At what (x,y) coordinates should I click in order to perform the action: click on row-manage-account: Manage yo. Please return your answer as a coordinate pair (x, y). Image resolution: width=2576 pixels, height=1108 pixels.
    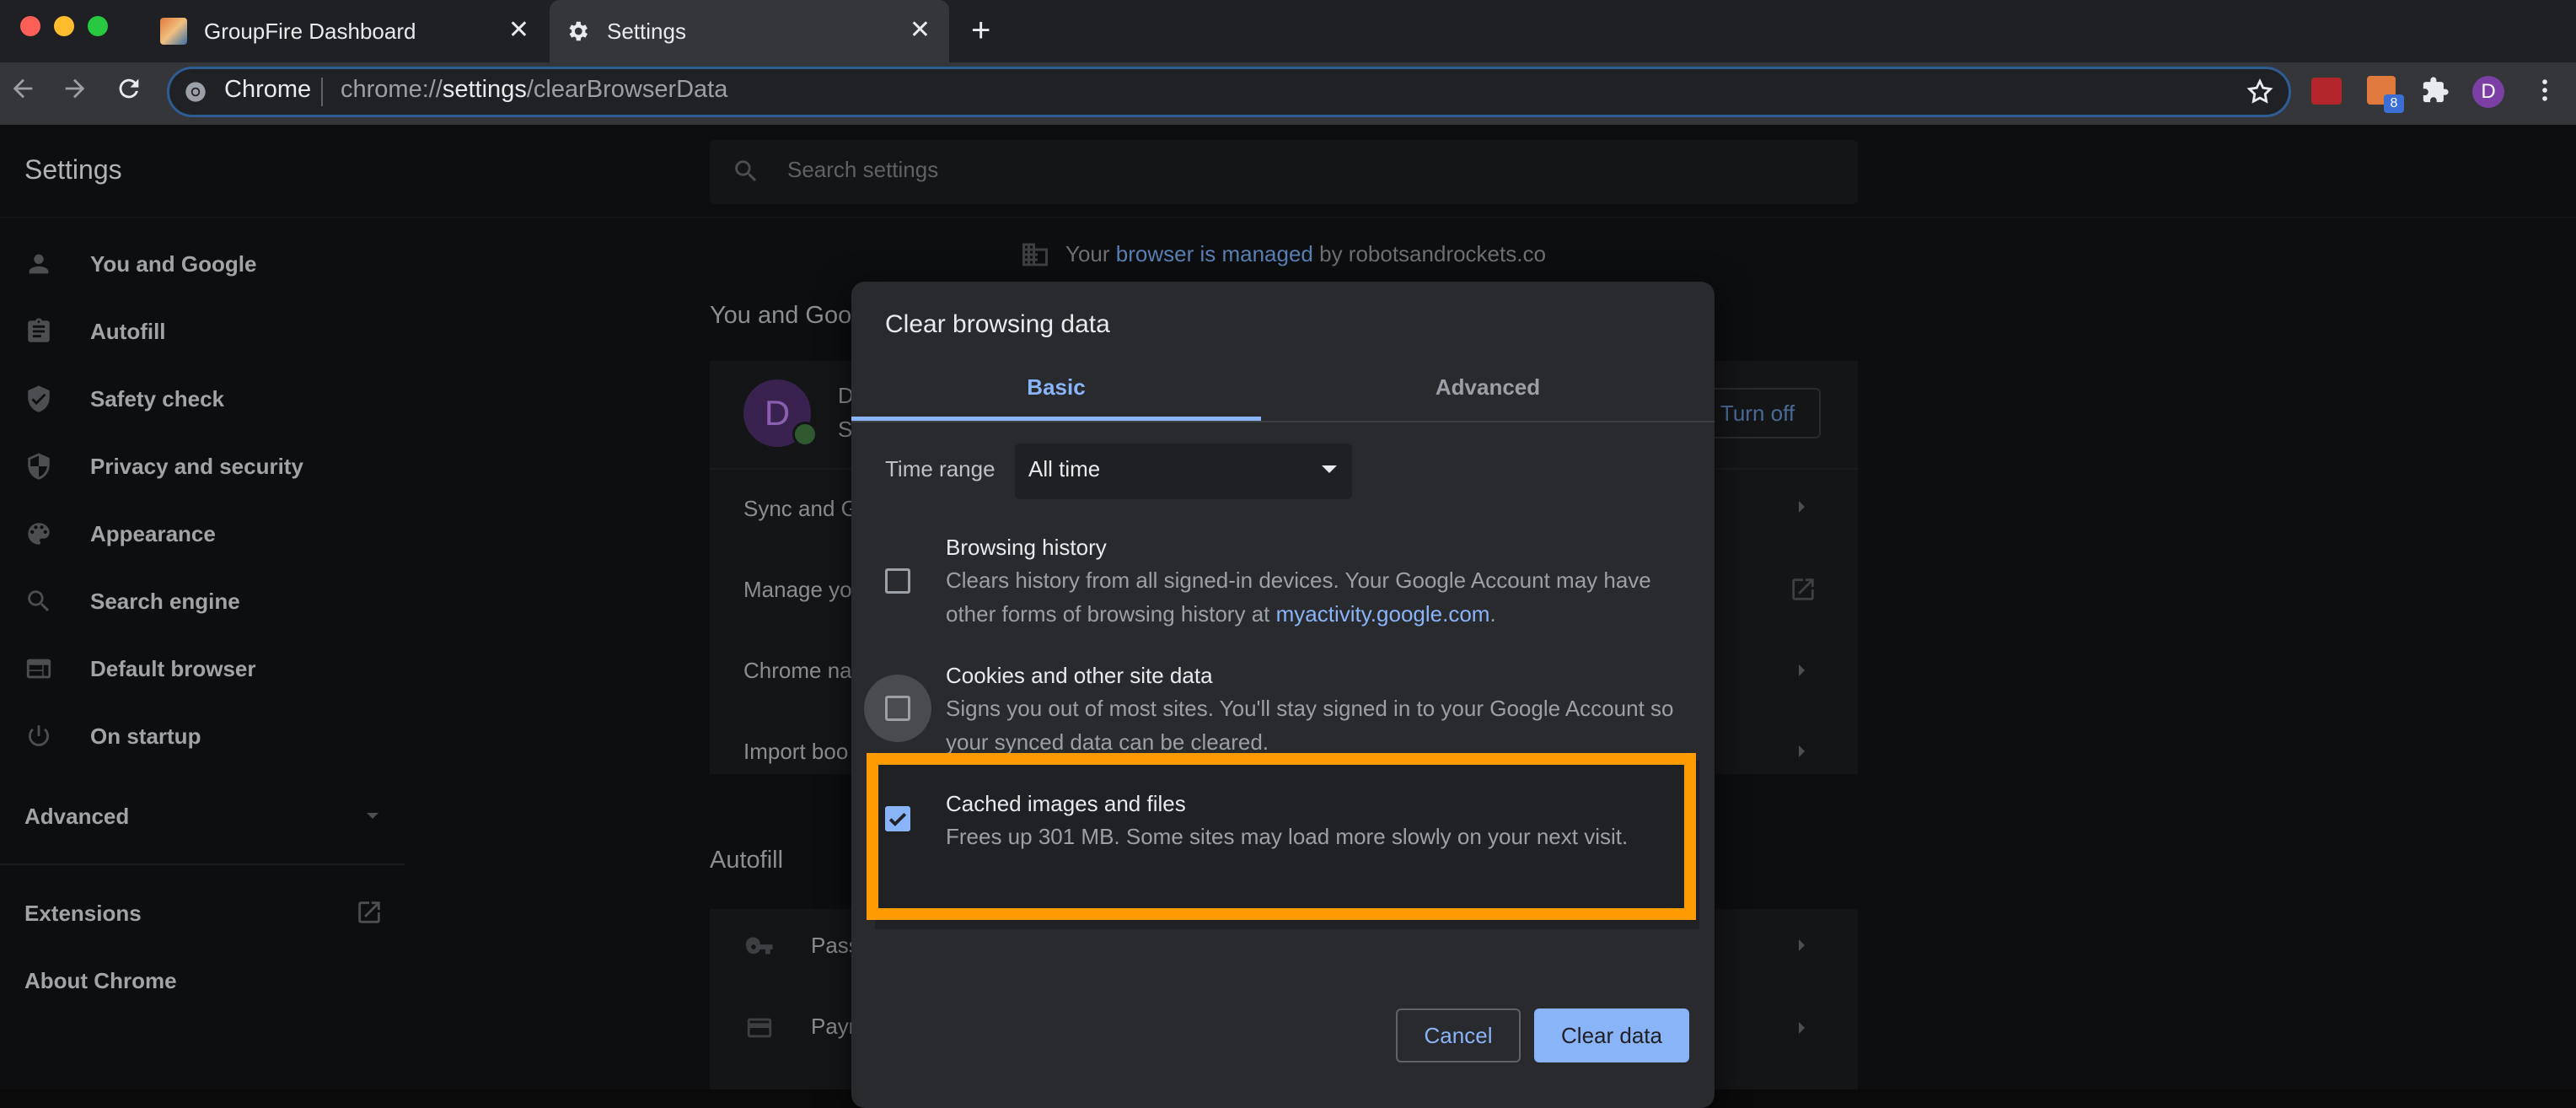
    Looking at the image, I should click on (797, 590).